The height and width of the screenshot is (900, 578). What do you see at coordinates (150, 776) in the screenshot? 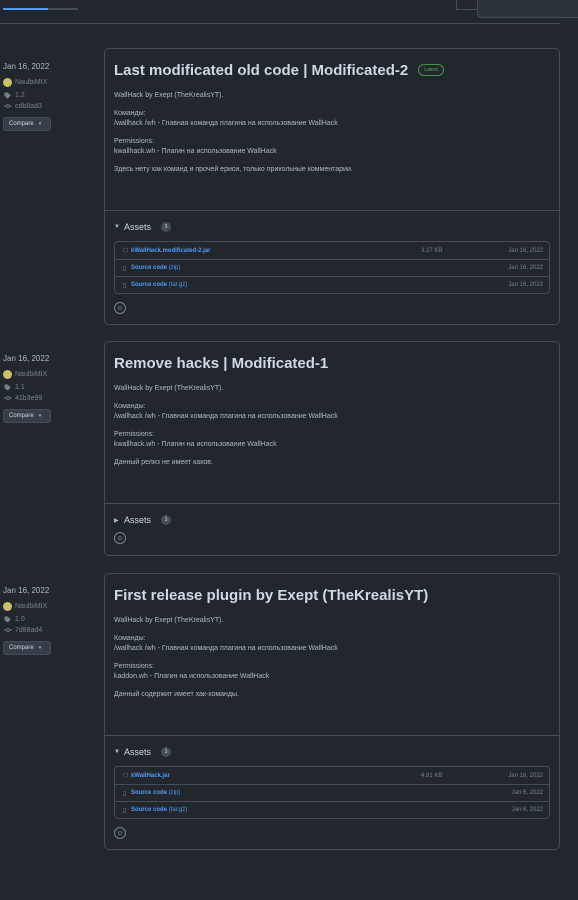
I see `asset-name: kWallHack.jar` at bounding box center [150, 776].